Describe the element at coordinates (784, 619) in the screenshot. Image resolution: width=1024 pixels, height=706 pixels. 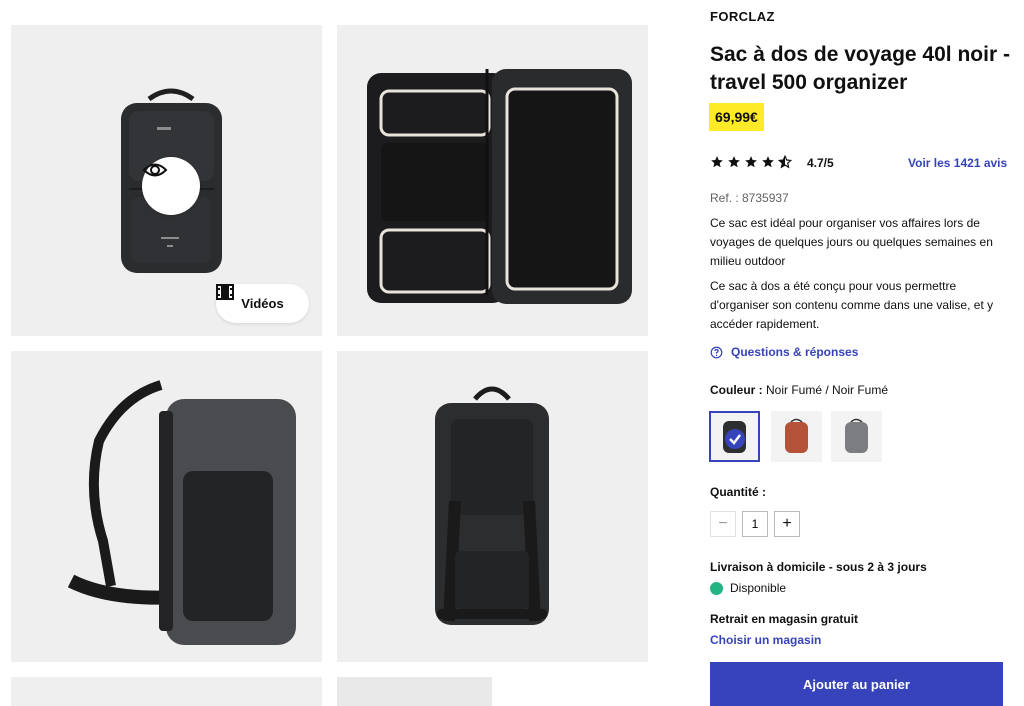
I see `store-pickup-info: Retrait en magasin gratuit` at that location.